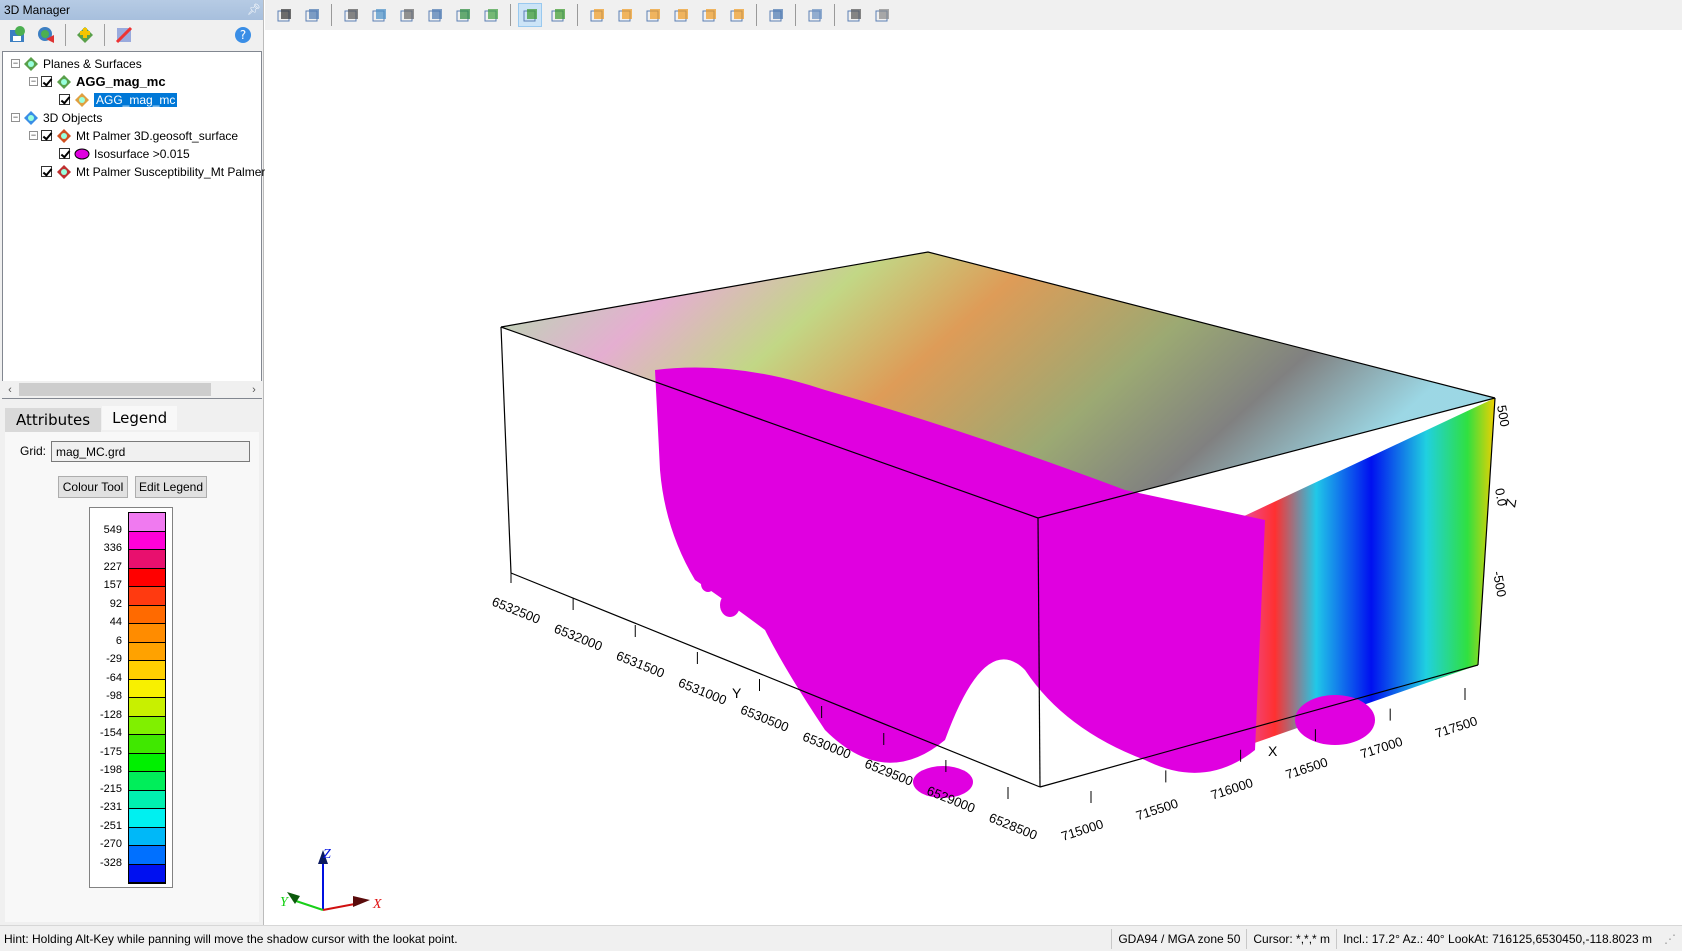  I want to click on panel-title: 3D Manager, so click(37, 10).